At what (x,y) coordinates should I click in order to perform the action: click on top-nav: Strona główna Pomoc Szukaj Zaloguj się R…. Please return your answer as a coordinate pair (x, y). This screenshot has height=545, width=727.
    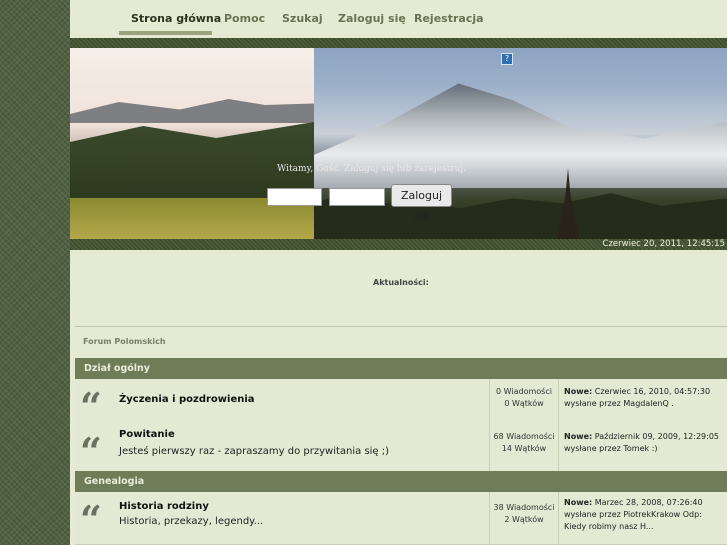
    Looking at the image, I should click on (398, 19).